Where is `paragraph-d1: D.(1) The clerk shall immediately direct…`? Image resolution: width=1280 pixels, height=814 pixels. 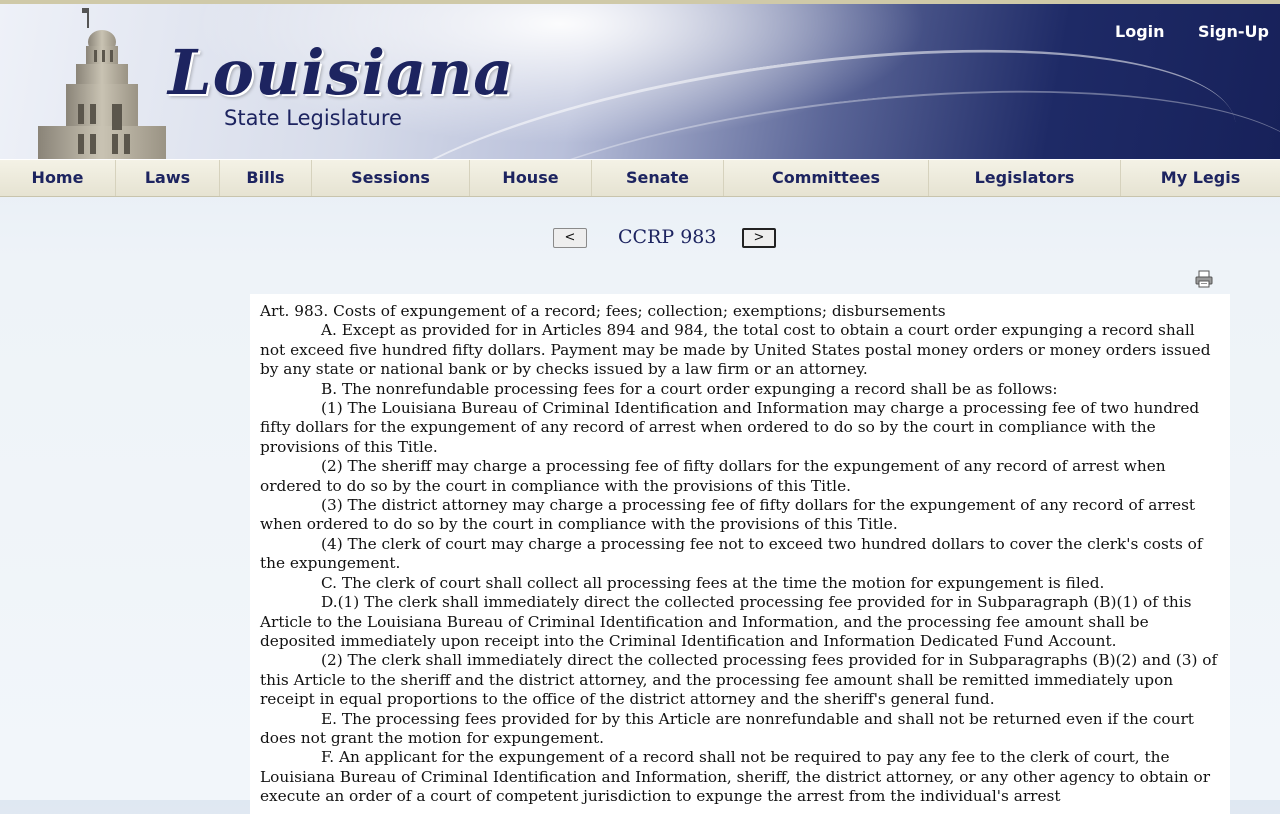
paragraph-d1: D.(1) The clerk shall immediately direct… is located at coordinates (726, 621).